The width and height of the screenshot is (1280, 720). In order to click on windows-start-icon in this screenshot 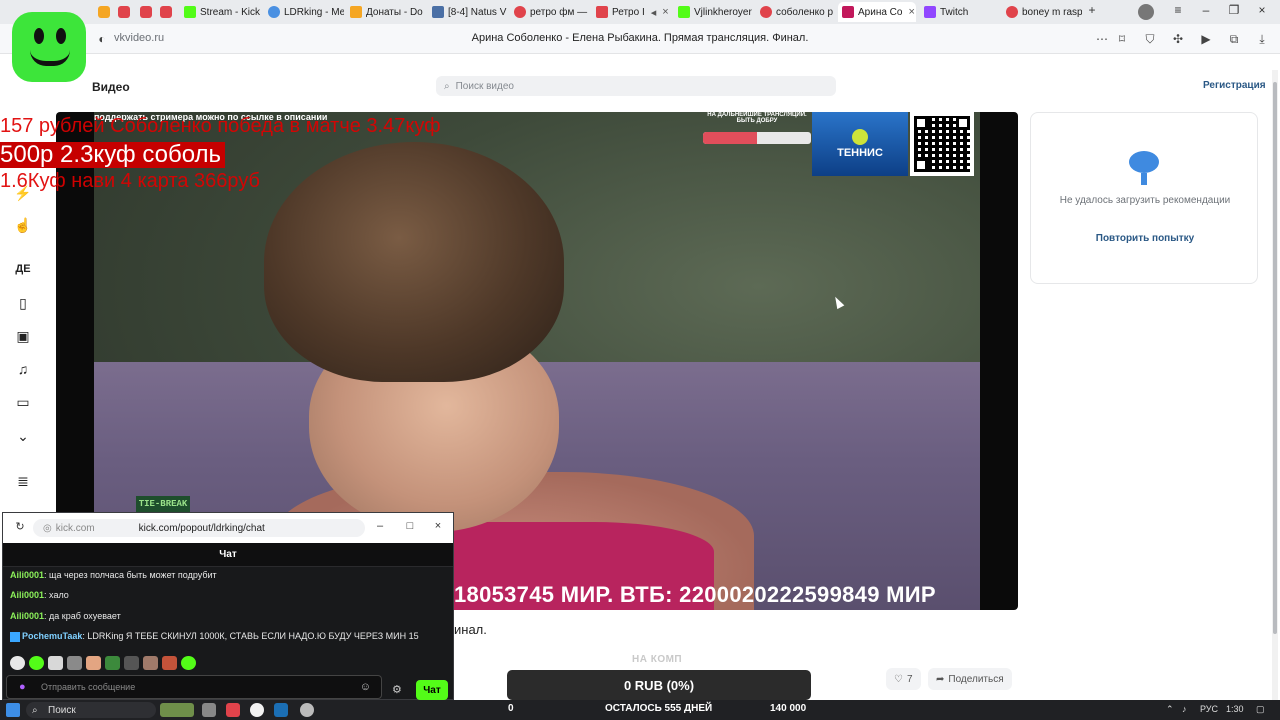, I will do `click(13, 710)`.